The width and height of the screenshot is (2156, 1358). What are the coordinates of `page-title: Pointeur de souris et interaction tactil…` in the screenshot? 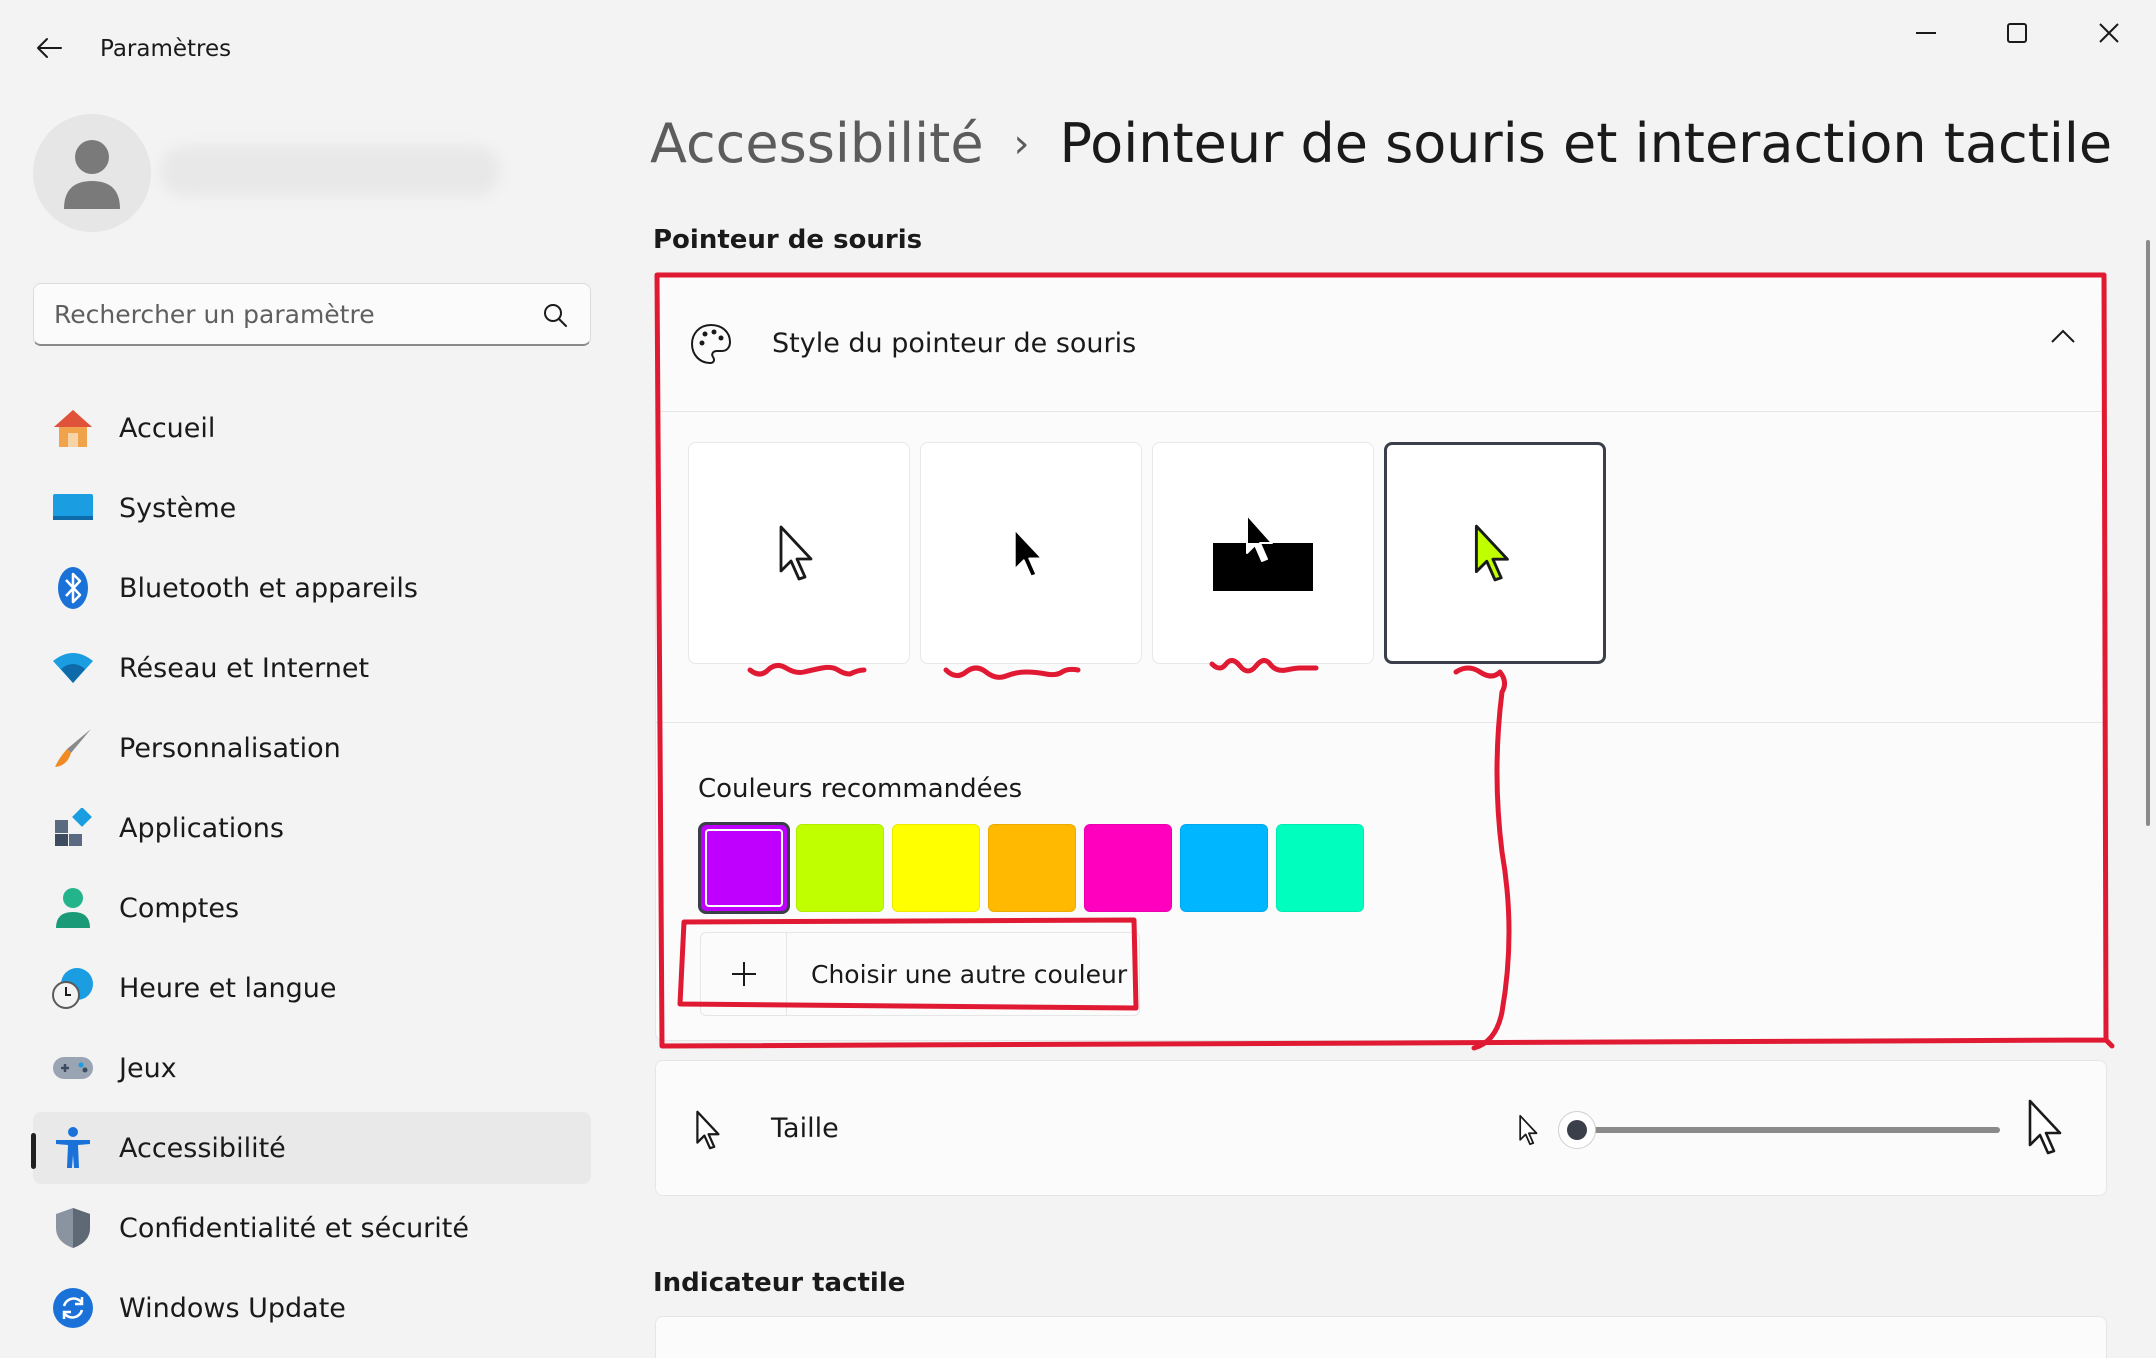 It's located at (1586, 143).